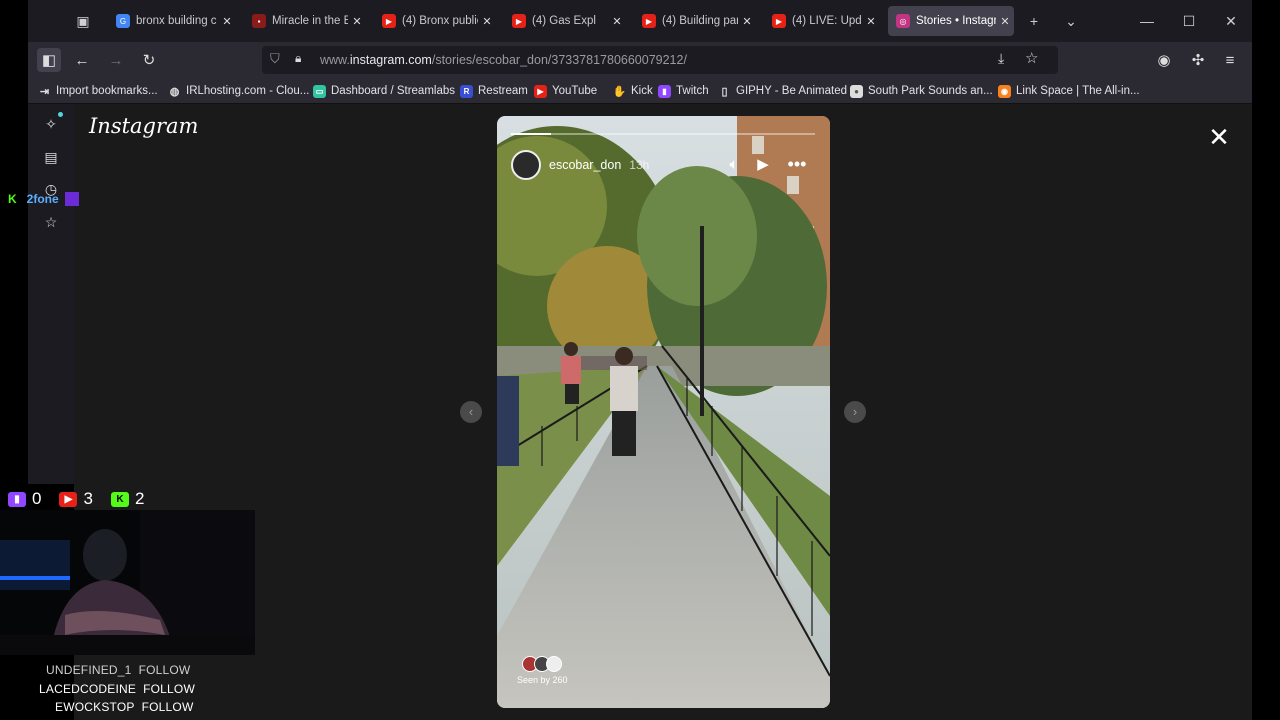  I want to click on tab-title: Miracle in the B, so click(310, 21).